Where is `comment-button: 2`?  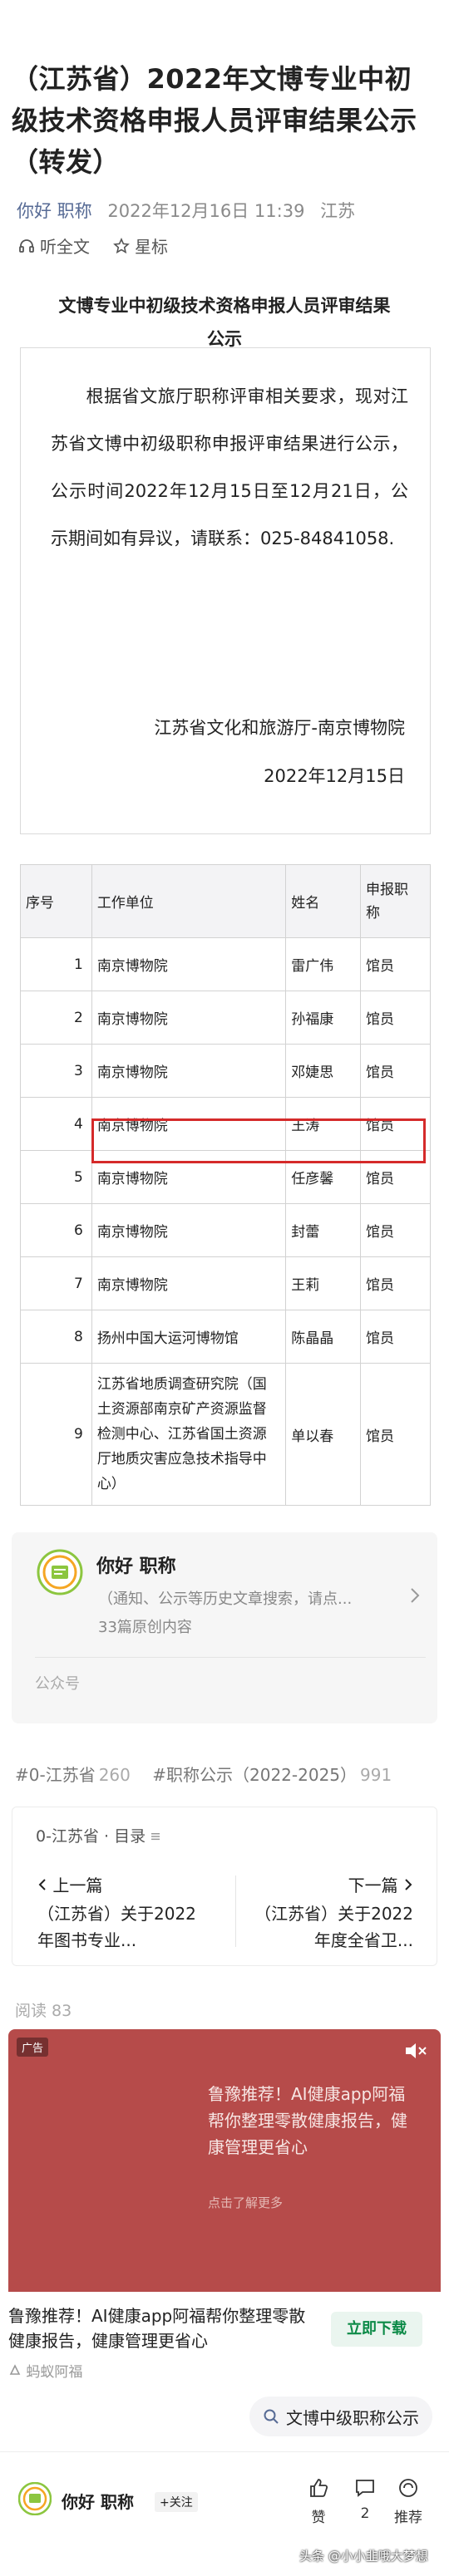 comment-button: 2 is located at coordinates (365, 2499).